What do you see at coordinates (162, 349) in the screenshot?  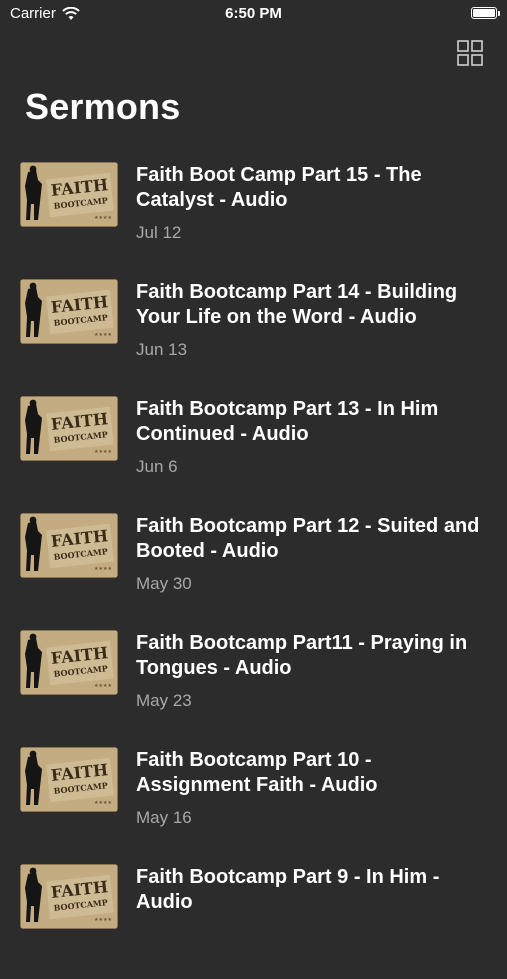 I see `sermon-date: Jun 13` at bounding box center [162, 349].